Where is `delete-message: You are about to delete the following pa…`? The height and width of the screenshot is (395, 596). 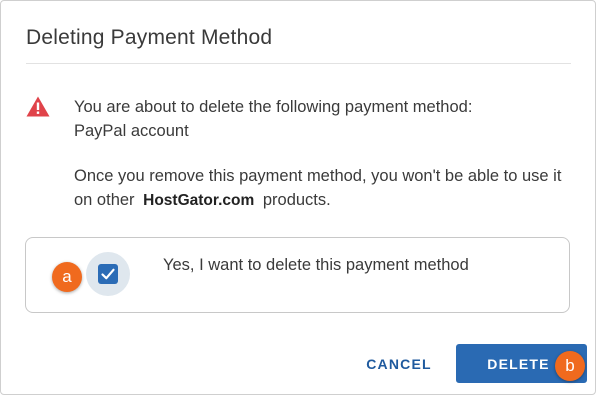 delete-message: You are about to delete the following pa… is located at coordinates (326, 119).